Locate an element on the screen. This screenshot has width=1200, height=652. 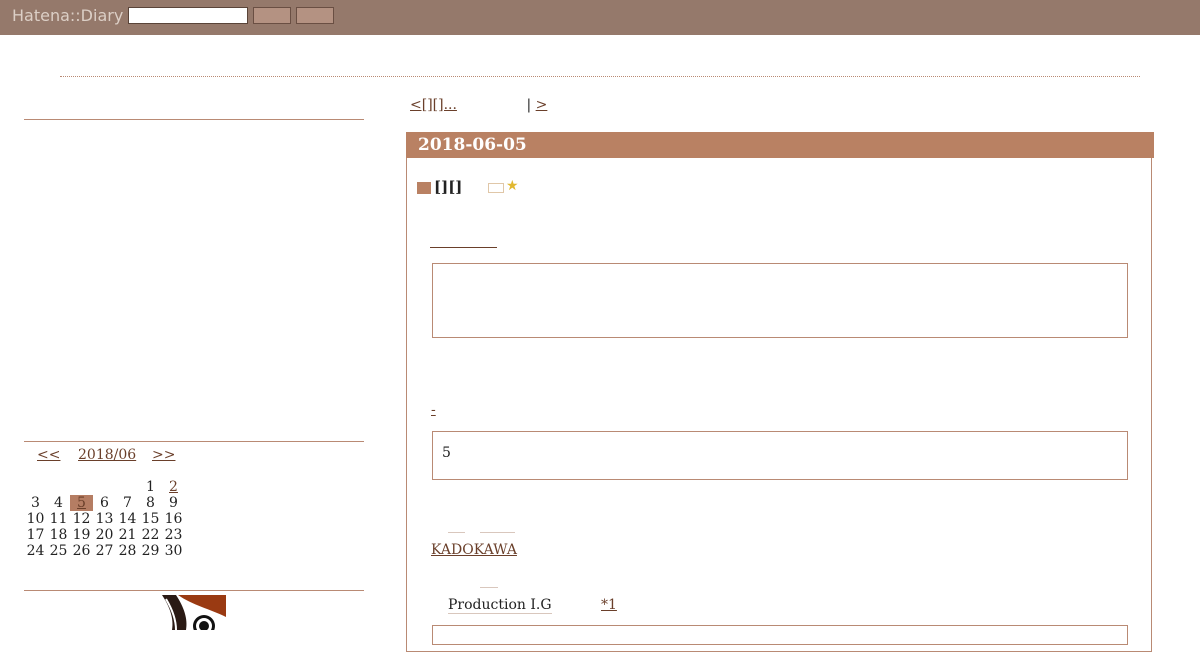
calendar-next-link: >> is located at coordinates (163, 455).